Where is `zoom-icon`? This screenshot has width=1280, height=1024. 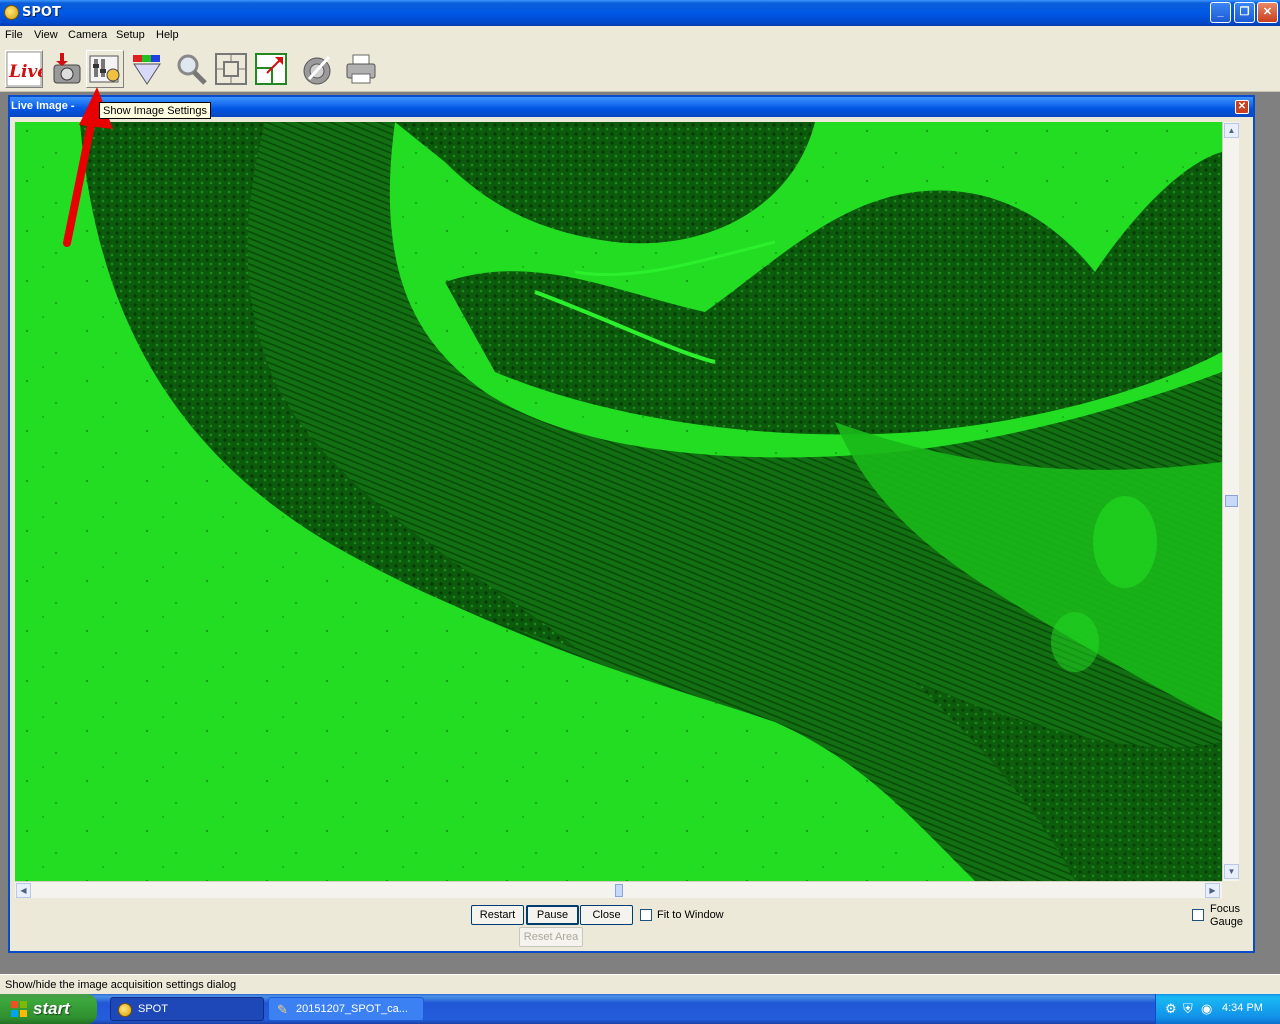
zoom-icon is located at coordinates (192, 69).